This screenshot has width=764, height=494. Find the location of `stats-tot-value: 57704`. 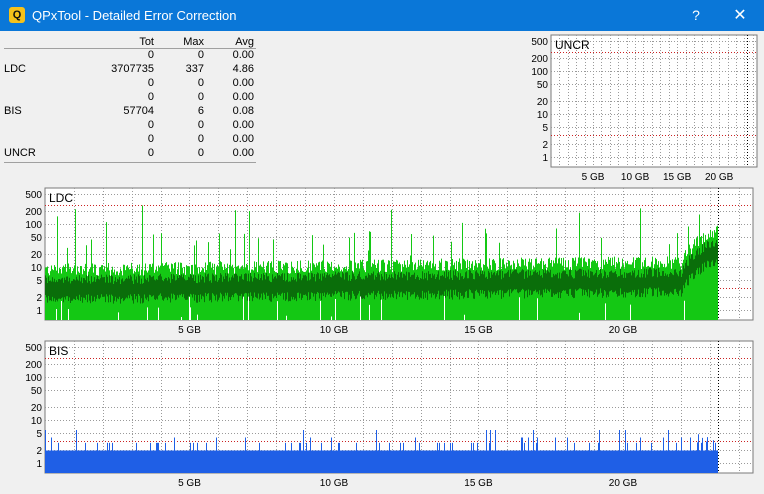

stats-tot-value: 57704 is located at coordinates (138, 111).